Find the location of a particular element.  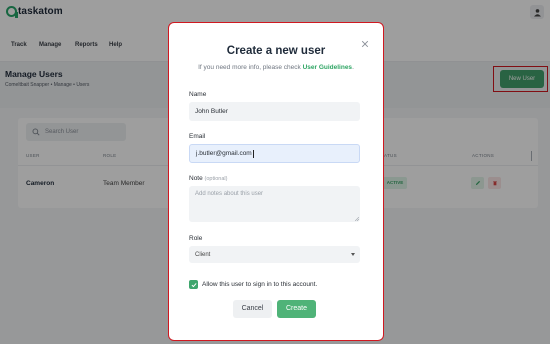

note-label-text: Note is located at coordinates (196, 178).